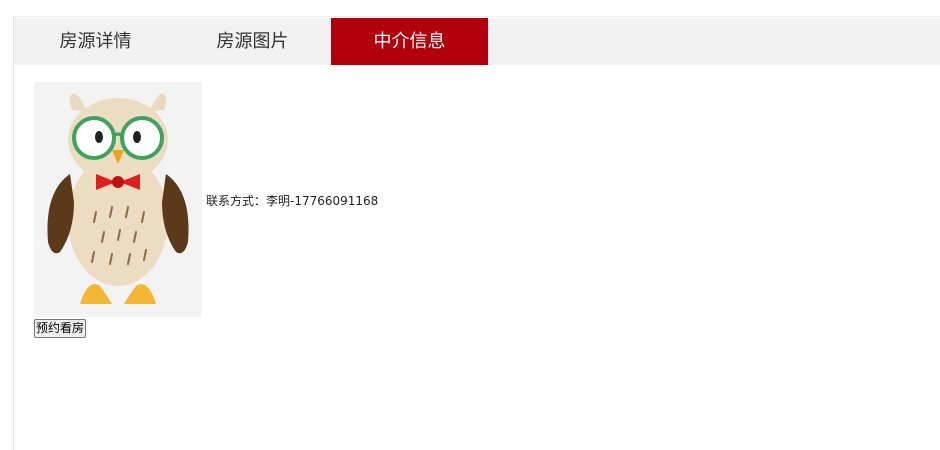 This screenshot has height=450, width=940. I want to click on book-viewing-button: 预约看房, so click(60, 328).